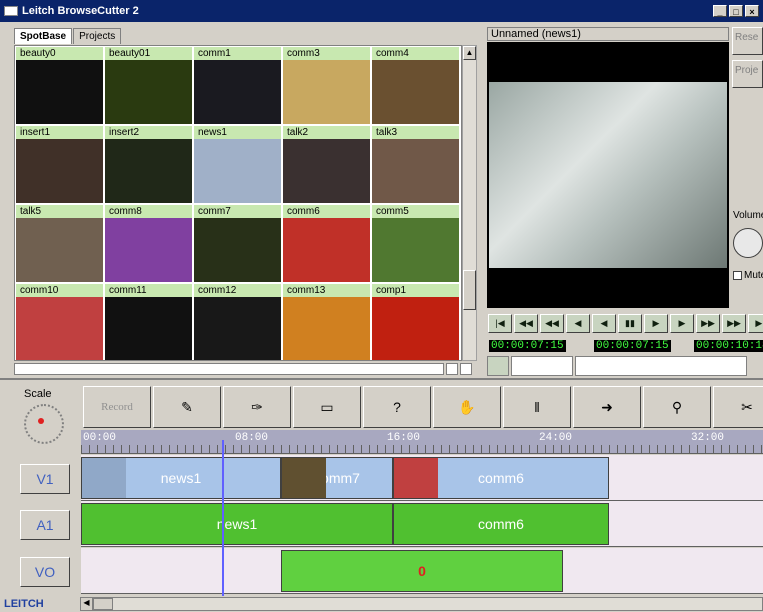 The image size is (763, 612). I want to click on transport-button-0: |◀, so click(500, 323).